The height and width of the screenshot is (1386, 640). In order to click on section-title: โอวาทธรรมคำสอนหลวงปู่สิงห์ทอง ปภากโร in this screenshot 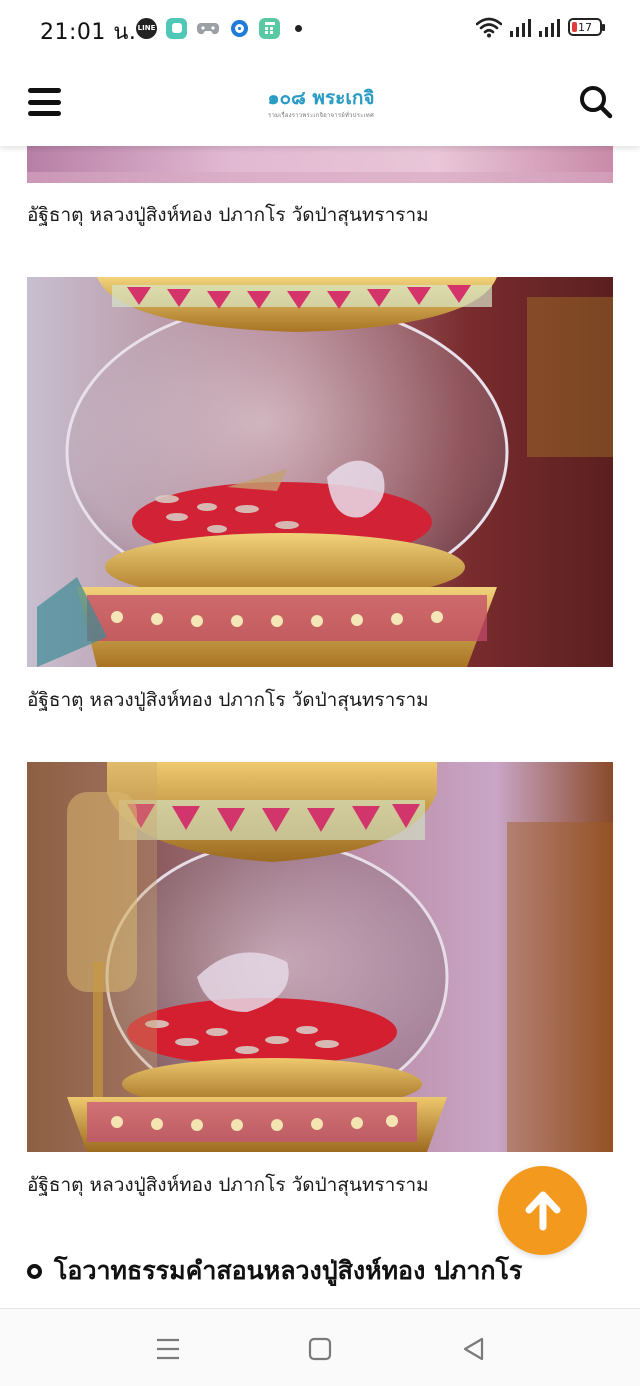, I will do `click(288, 1270)`.